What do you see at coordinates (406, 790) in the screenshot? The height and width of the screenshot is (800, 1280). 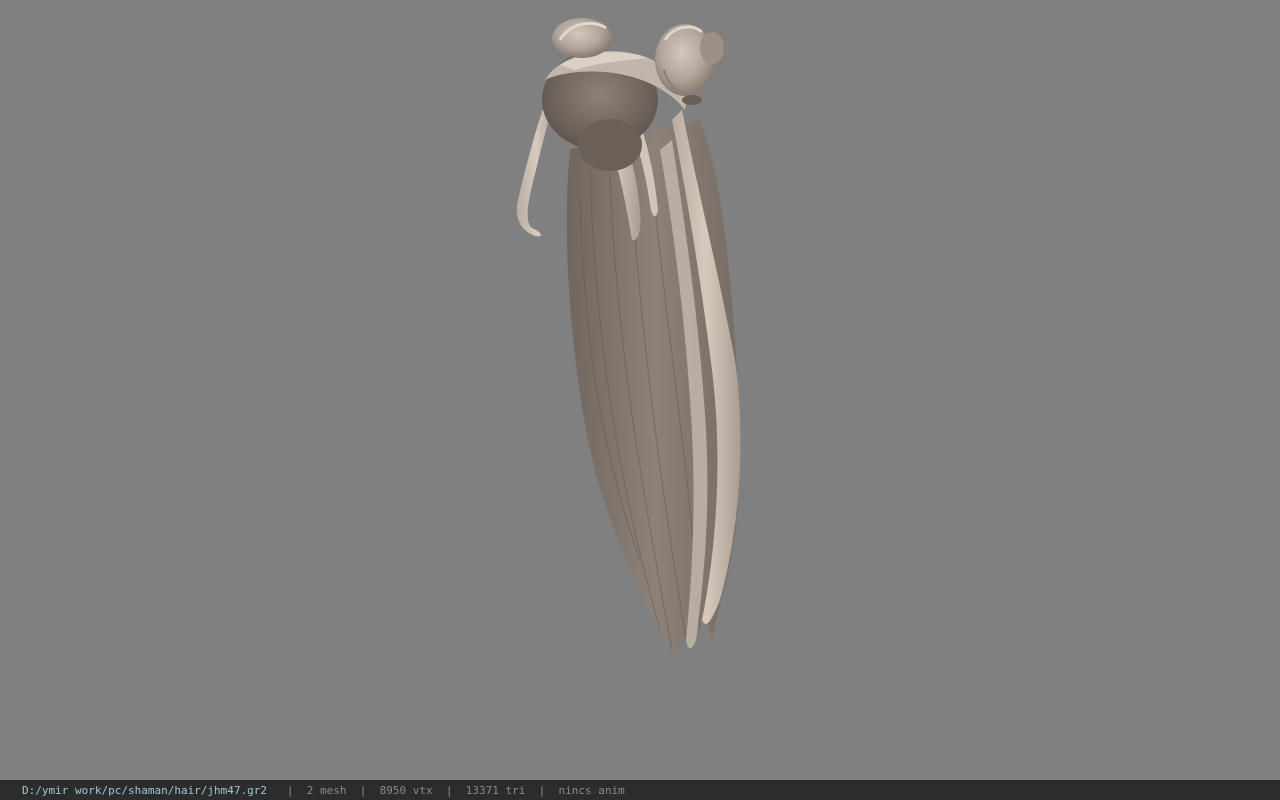 I see `vertex-count: 8950 vtx` at bounding box center [406, 790].